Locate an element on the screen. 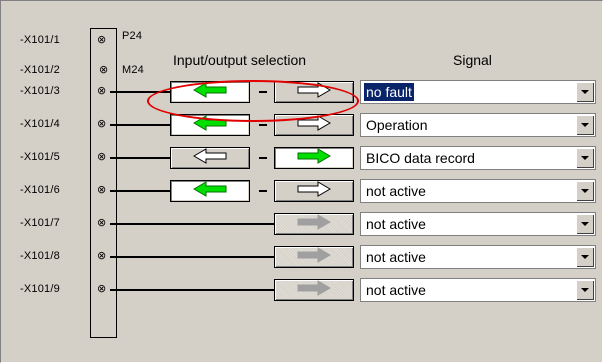  signal-select: BICO data record is located at coordinates (478, 158).